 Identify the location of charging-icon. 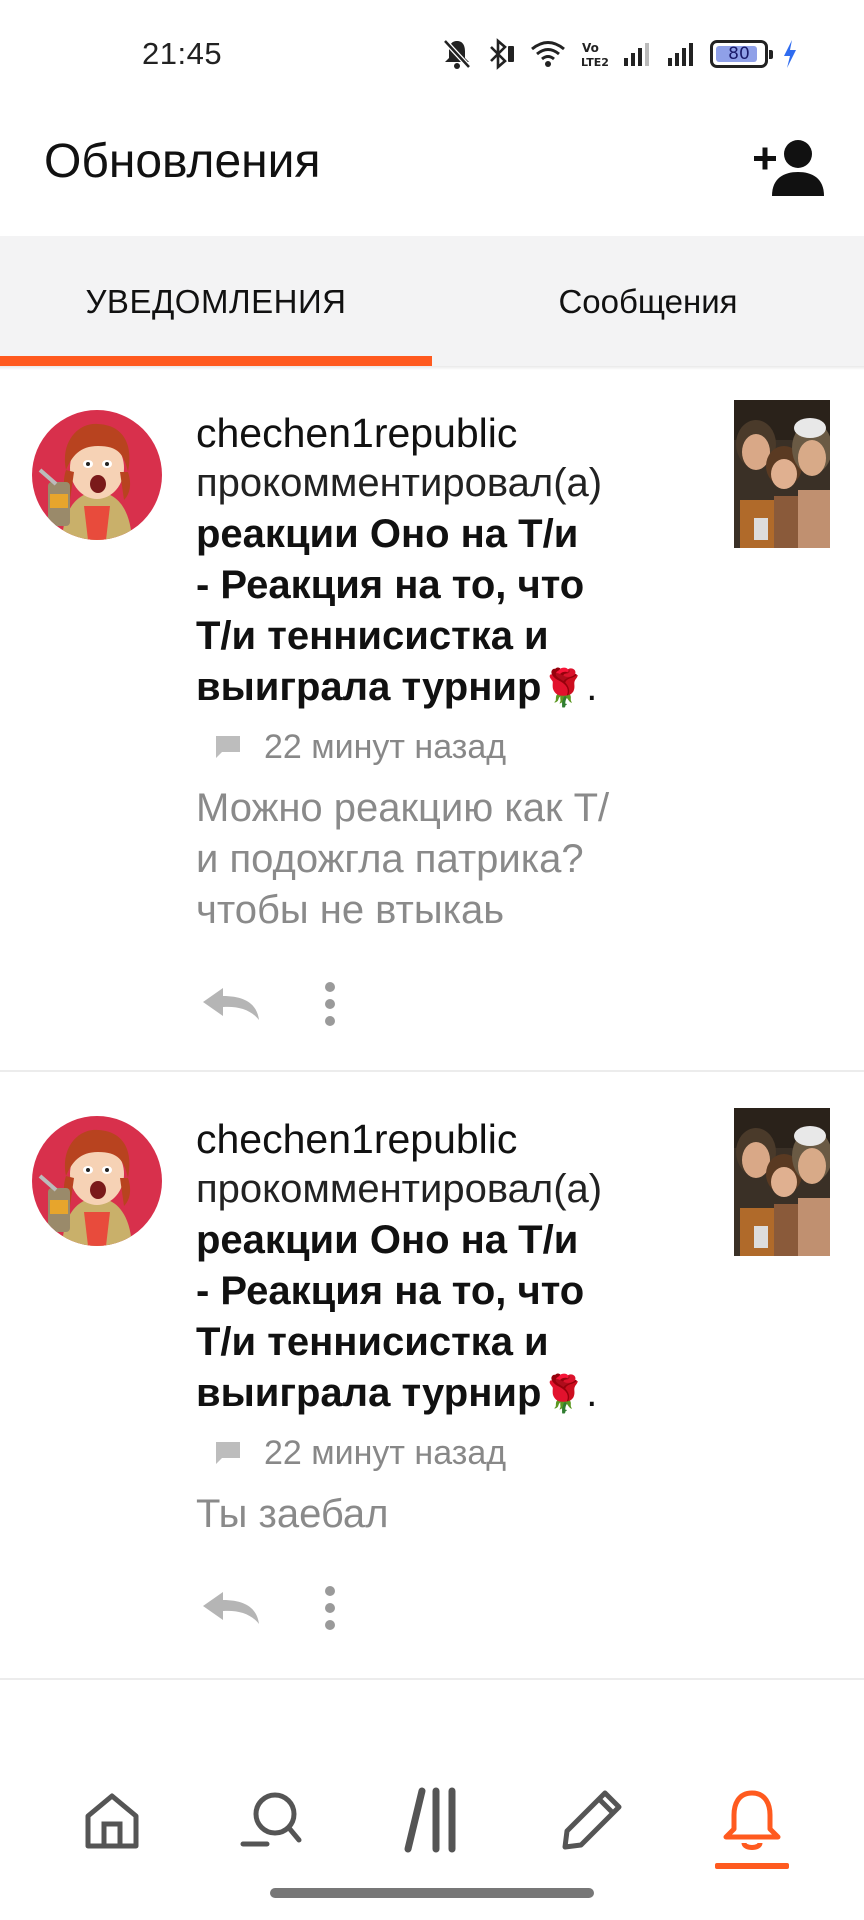
(790, 54).